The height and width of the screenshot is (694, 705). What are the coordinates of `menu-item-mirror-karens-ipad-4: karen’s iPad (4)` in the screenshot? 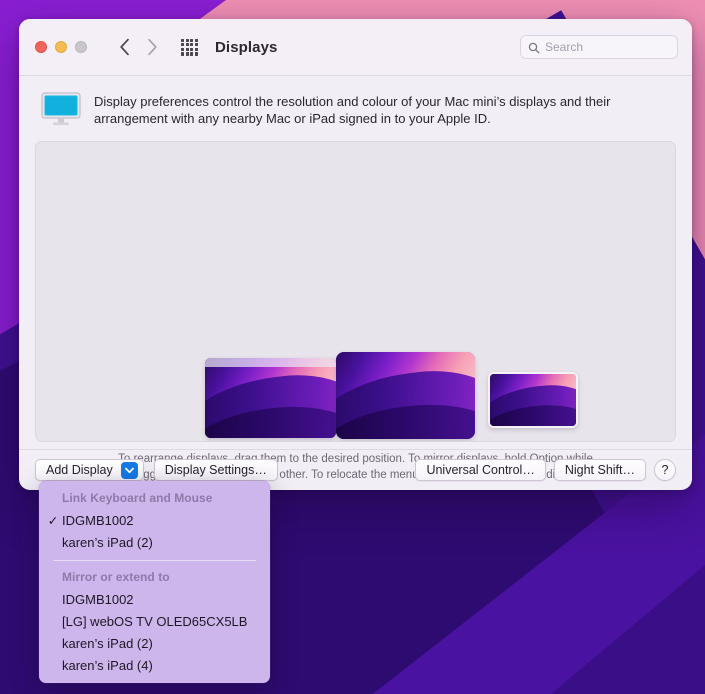 It's located at (154, 665).